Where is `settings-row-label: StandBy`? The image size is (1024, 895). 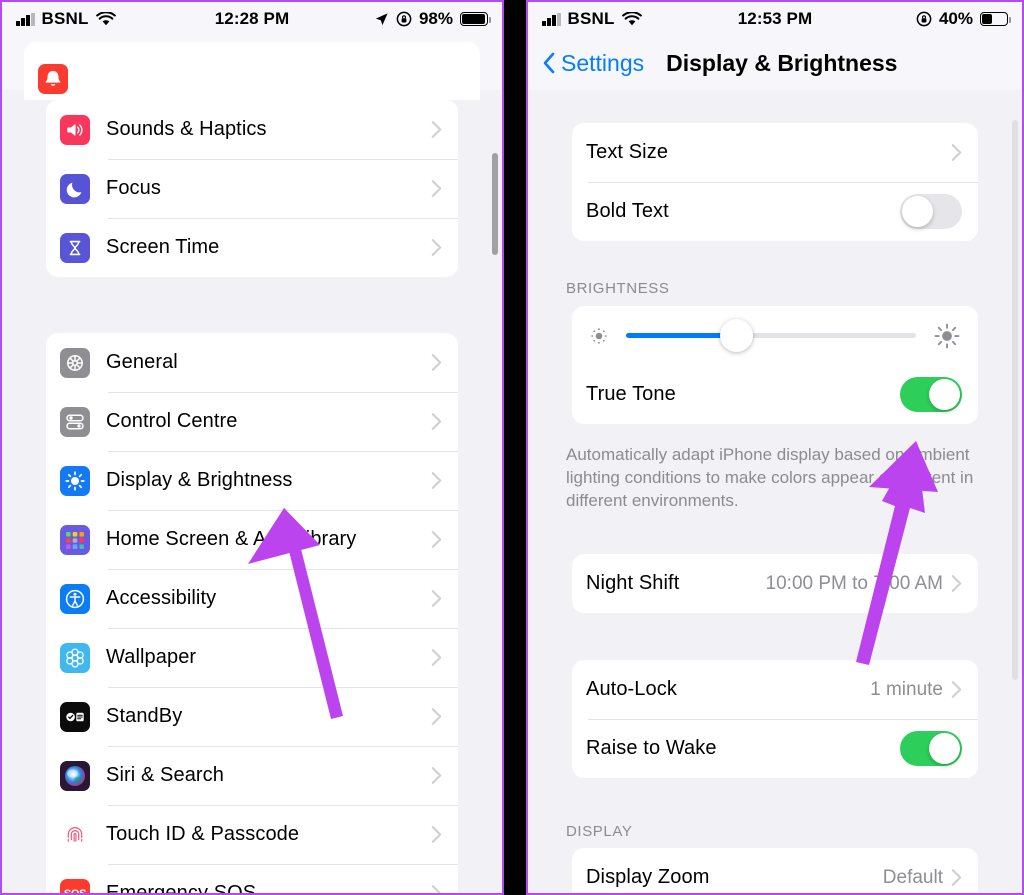 settings-row-label: StandBy is located at coordinates (144, 716).